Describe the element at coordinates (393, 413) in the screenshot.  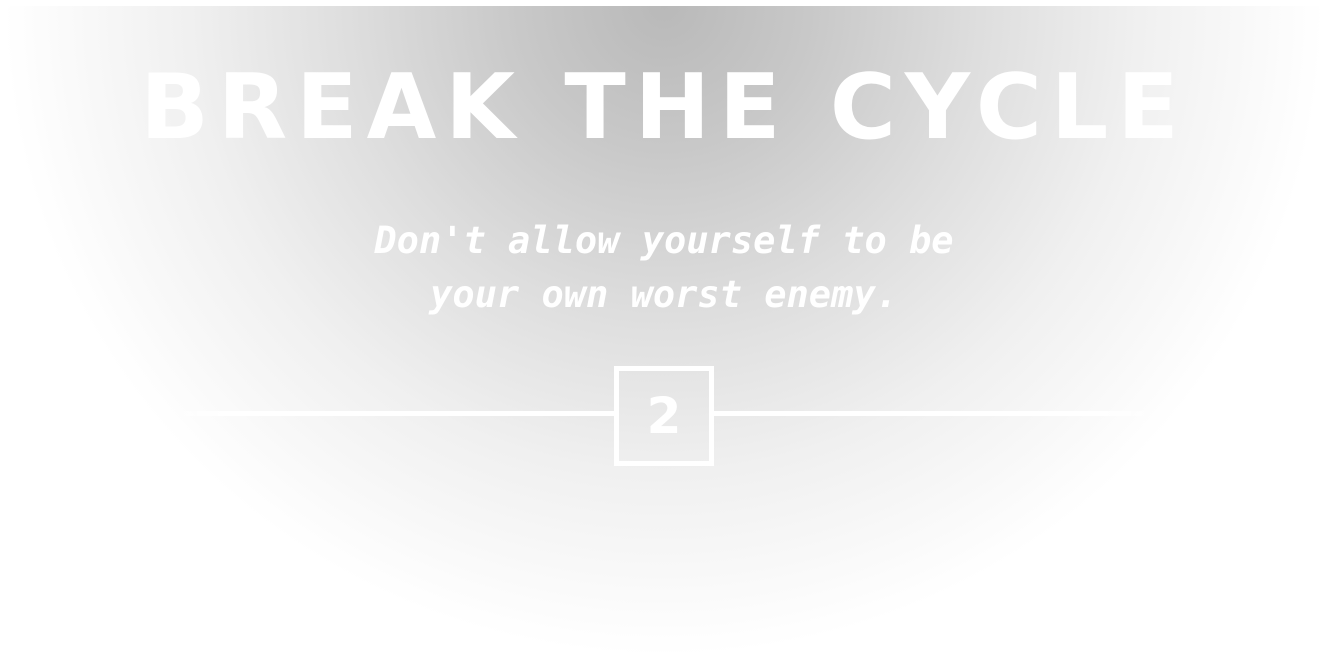
I see `divider-left` at that location.